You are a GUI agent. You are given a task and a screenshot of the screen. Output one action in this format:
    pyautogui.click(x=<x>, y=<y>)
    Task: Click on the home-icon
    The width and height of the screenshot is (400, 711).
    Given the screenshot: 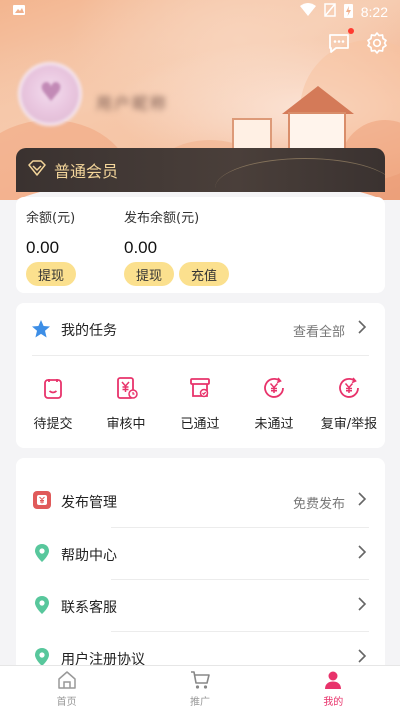 What is the action you would take?
    pyautogui.click(x=67, y=680)
    